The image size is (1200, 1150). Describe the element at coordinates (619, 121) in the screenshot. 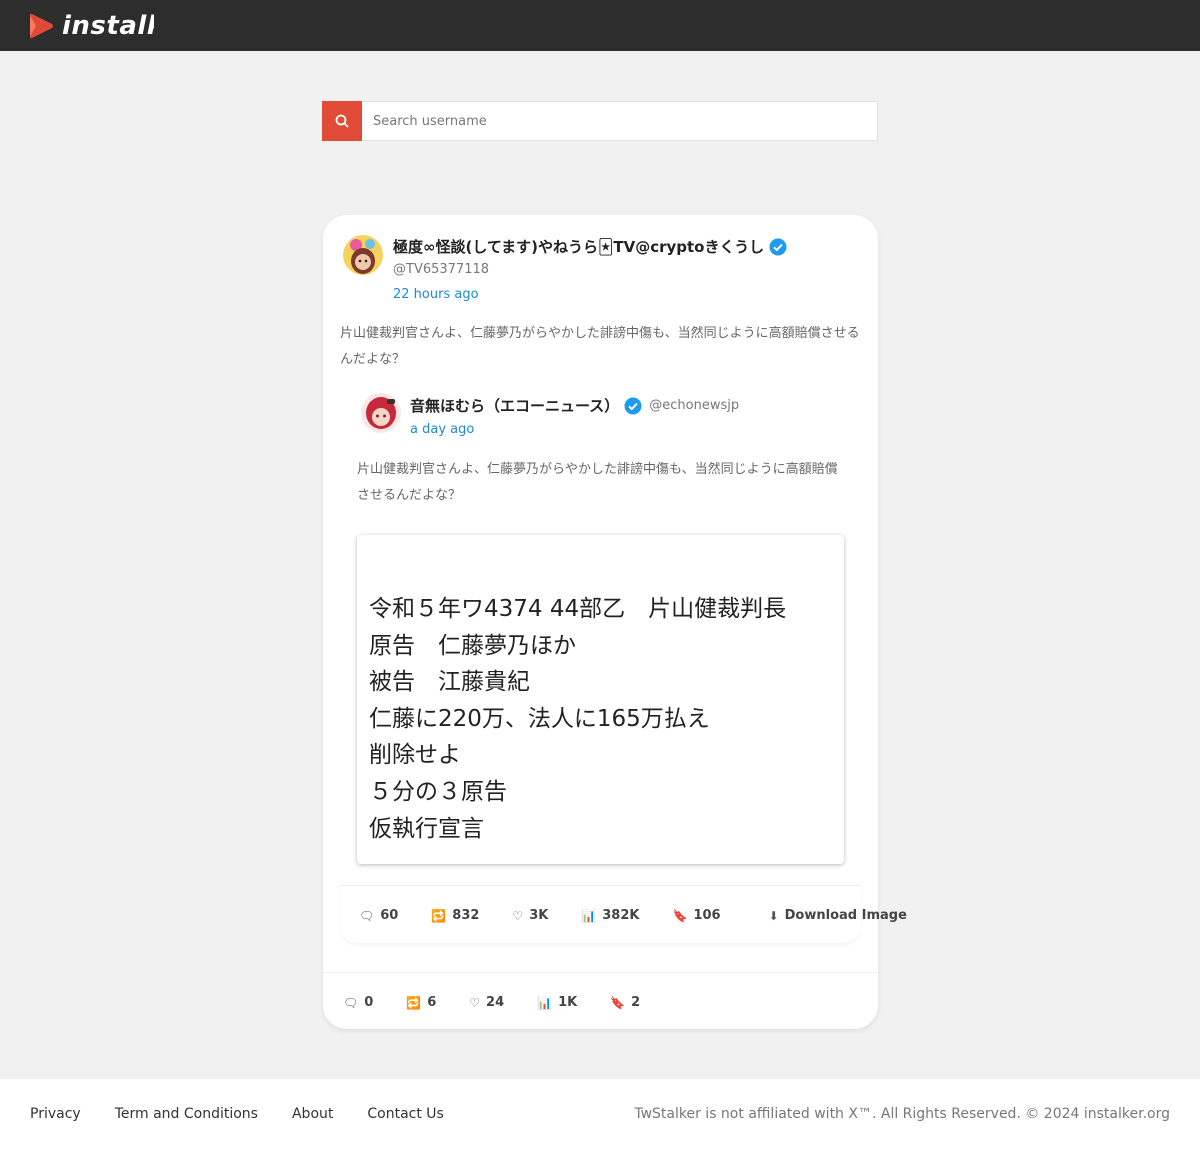

I see `search-input` at that location.